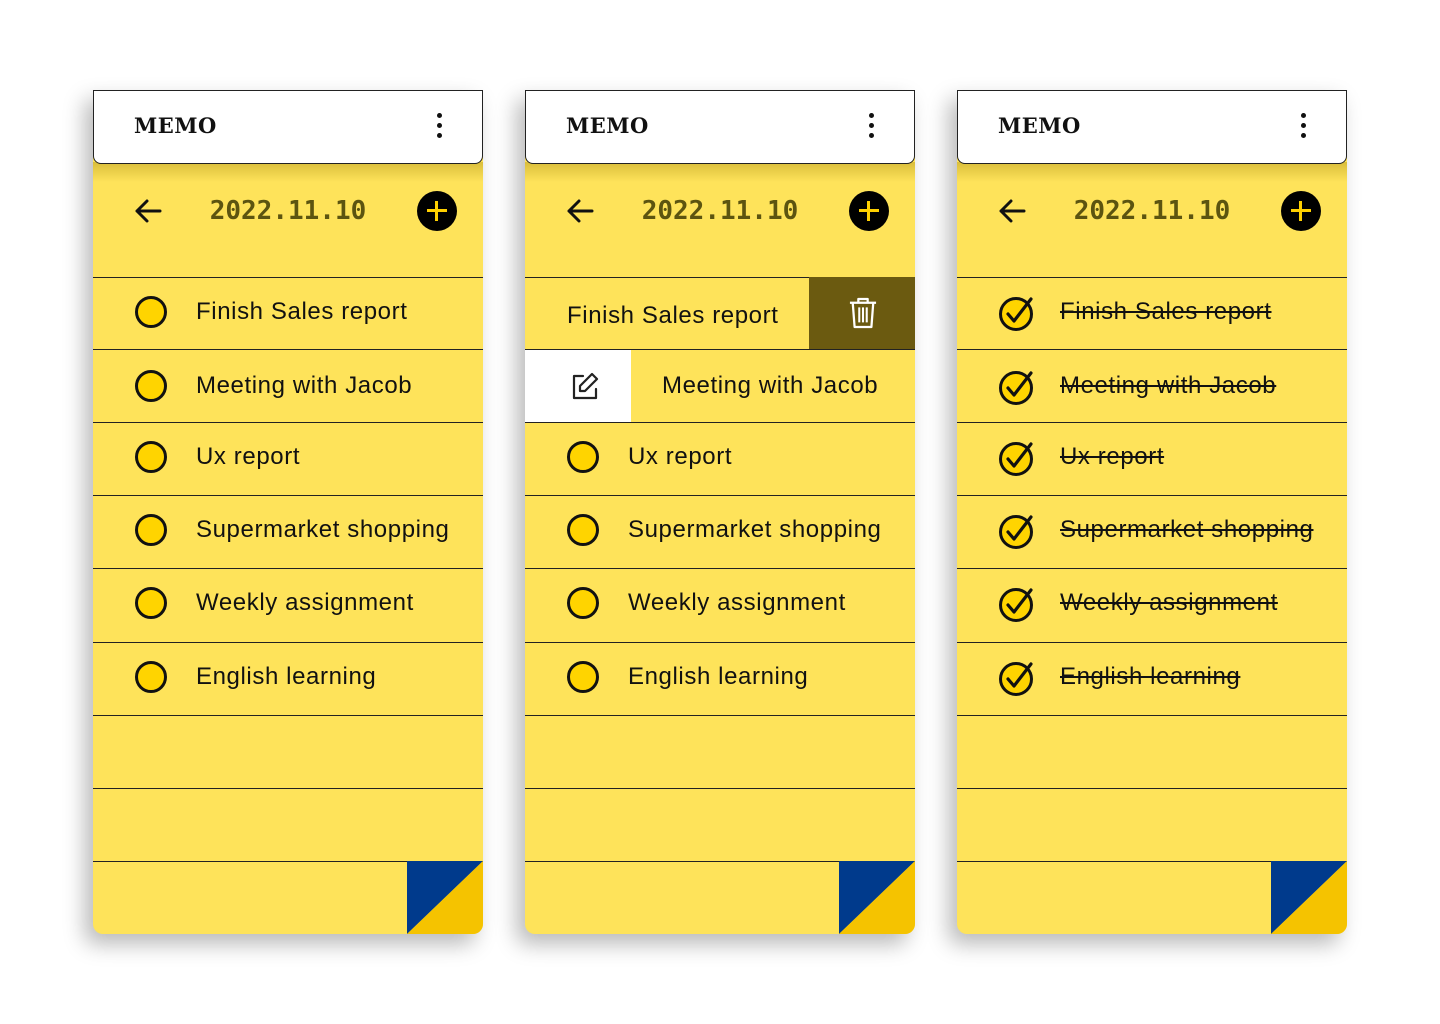 This screenshot has height=1024, width=1440. I want to click on delete-button, so click(862, 313).